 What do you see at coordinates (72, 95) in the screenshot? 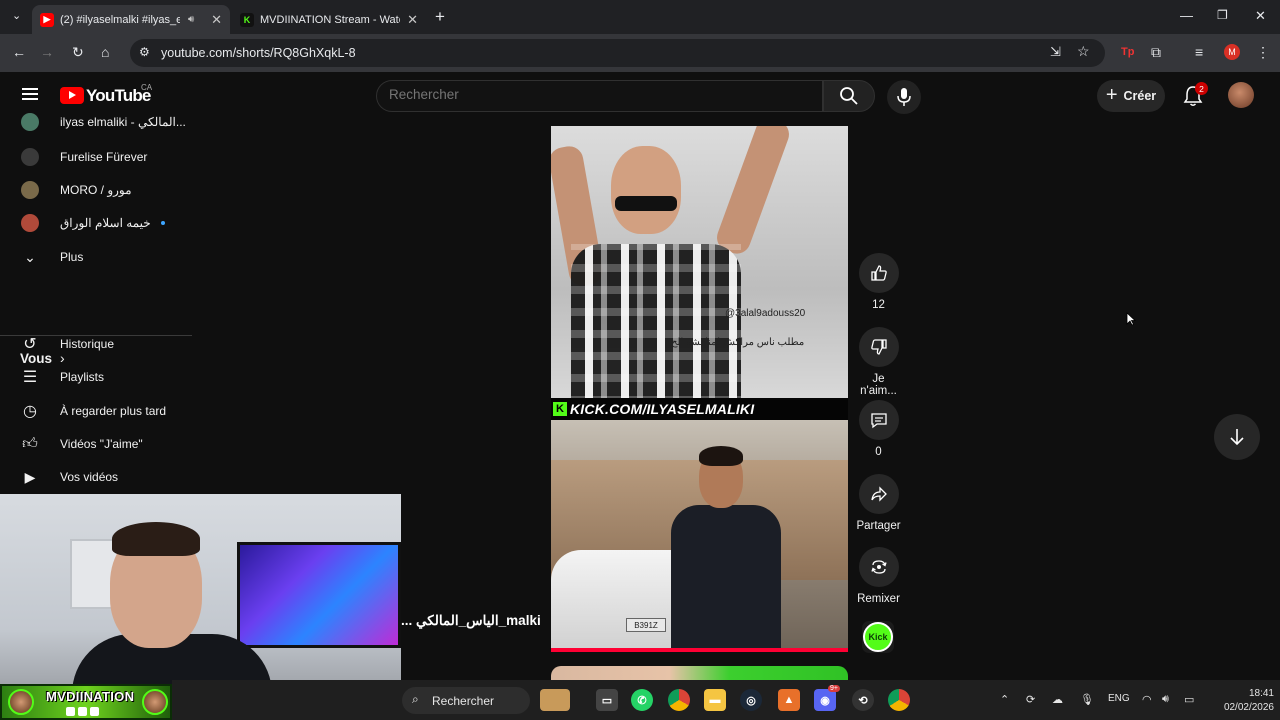
I see `youtube-logo-icon` at bounding box center [72, 95].